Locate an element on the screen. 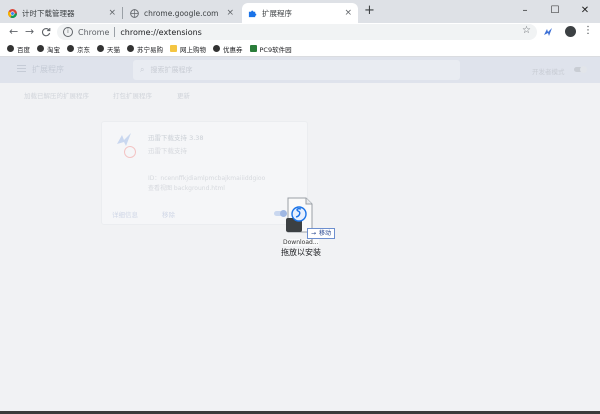 This screenshot has width=600, height=414. forward-button: → is located at coordinates (29, 32).